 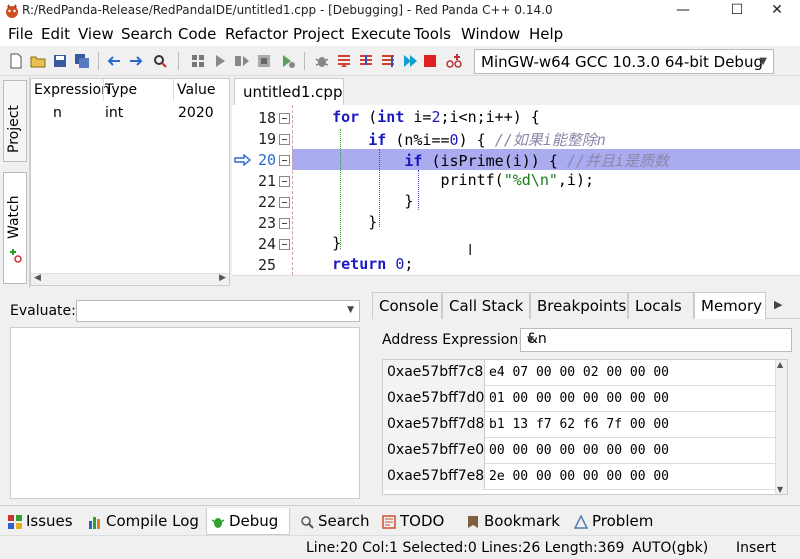 I want to click on menu-refactor: Refactor, so click(x=256, y=34).